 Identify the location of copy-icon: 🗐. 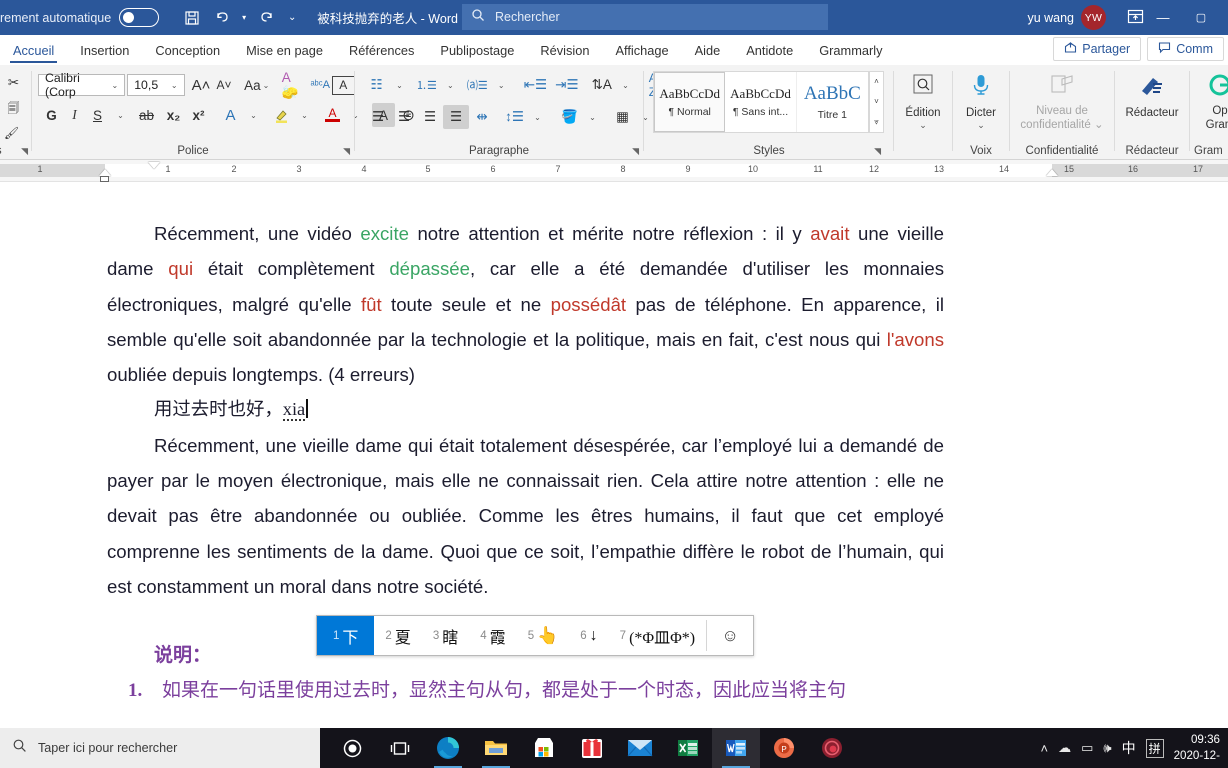
(13, 109).